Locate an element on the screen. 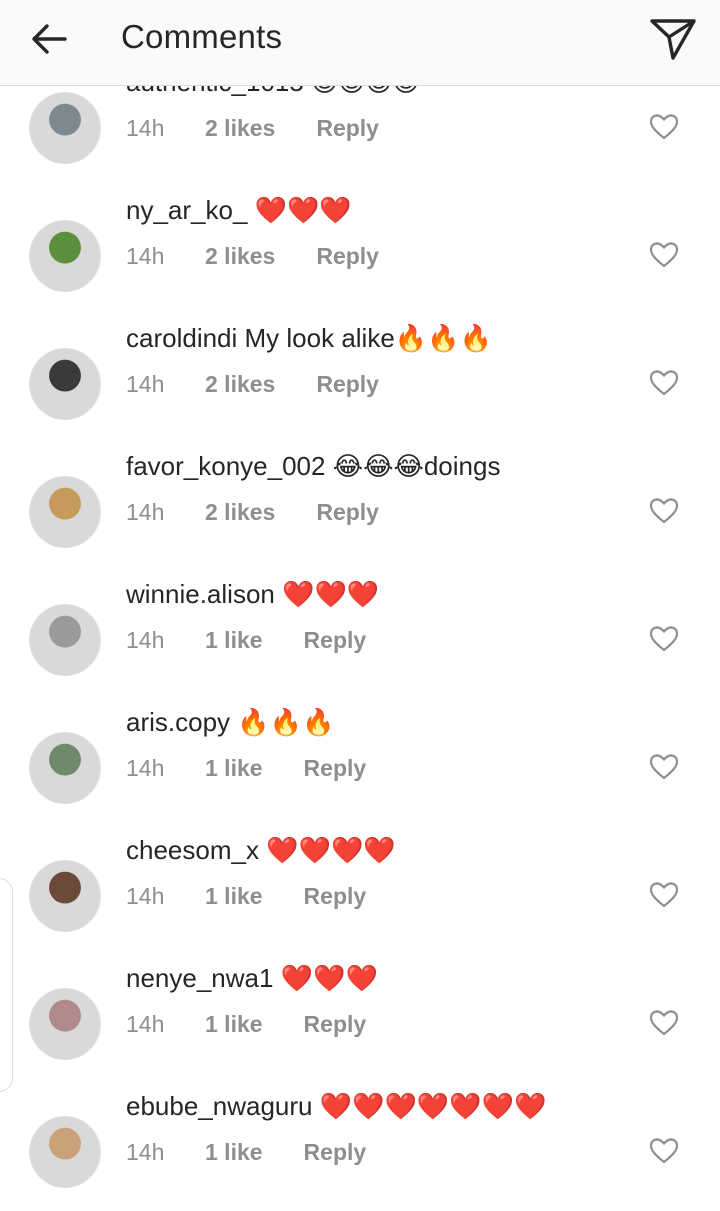  comment-text-line: aris.copy 🔥🔥🔥 is located at coordinates (230, 722).